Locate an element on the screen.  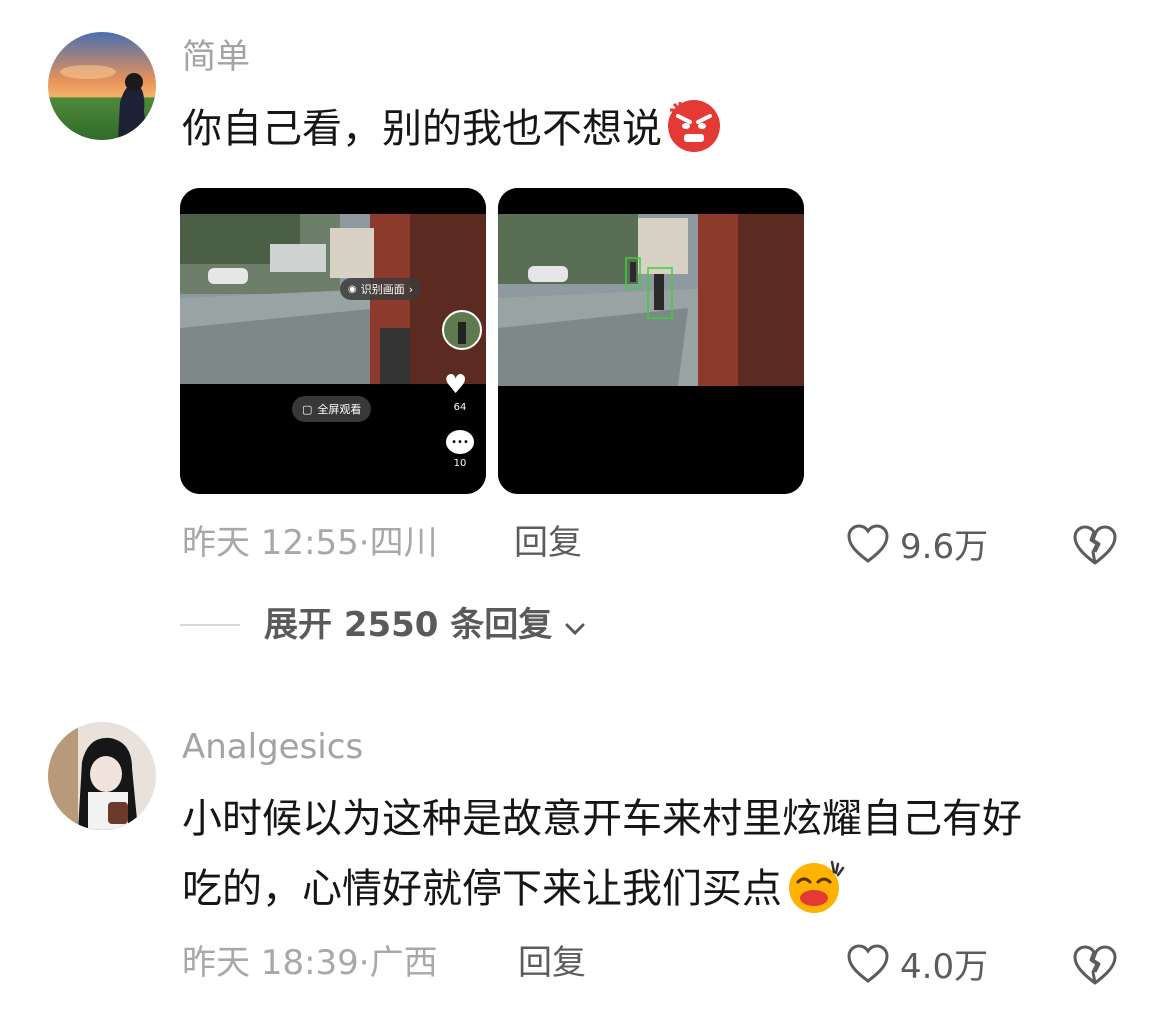
video-comment-count: 10 is located at coordinates (460, 463).